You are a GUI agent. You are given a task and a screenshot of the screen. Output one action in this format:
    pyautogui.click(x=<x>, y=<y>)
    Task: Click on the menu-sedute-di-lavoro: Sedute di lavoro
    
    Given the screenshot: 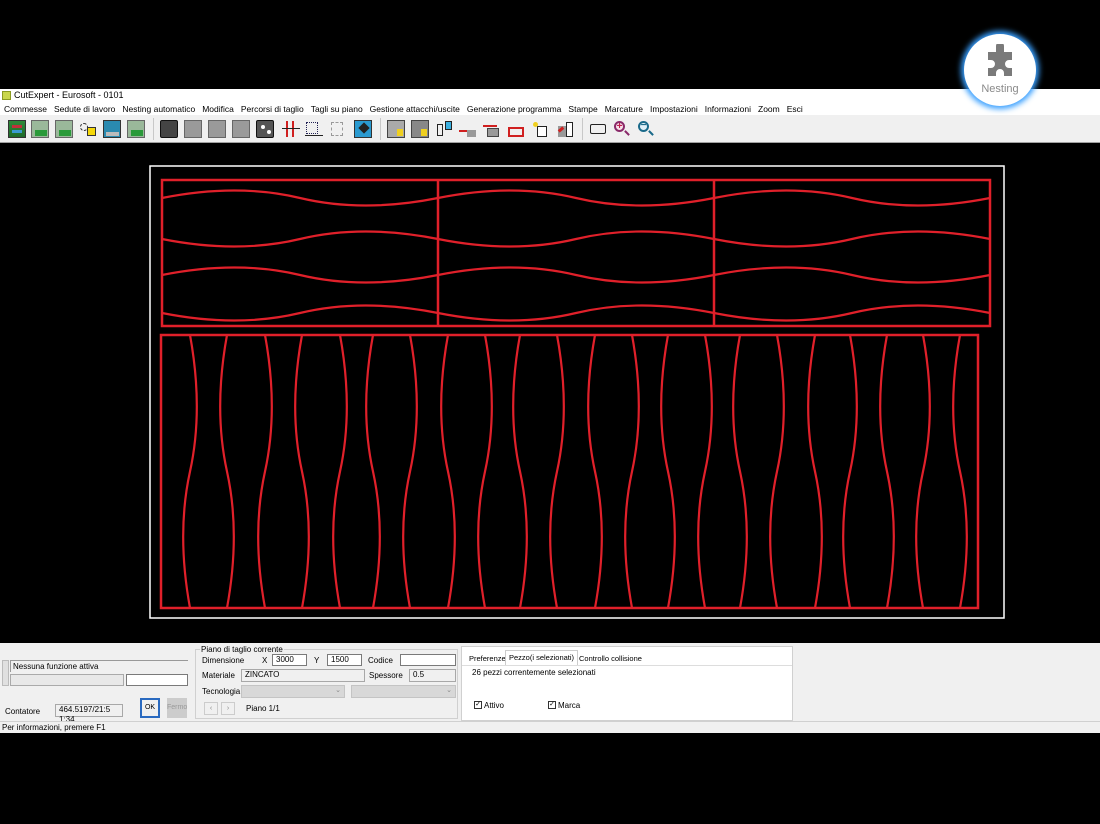 What is the action you would take?
    pyautogui.click(x=84, y=109)
    